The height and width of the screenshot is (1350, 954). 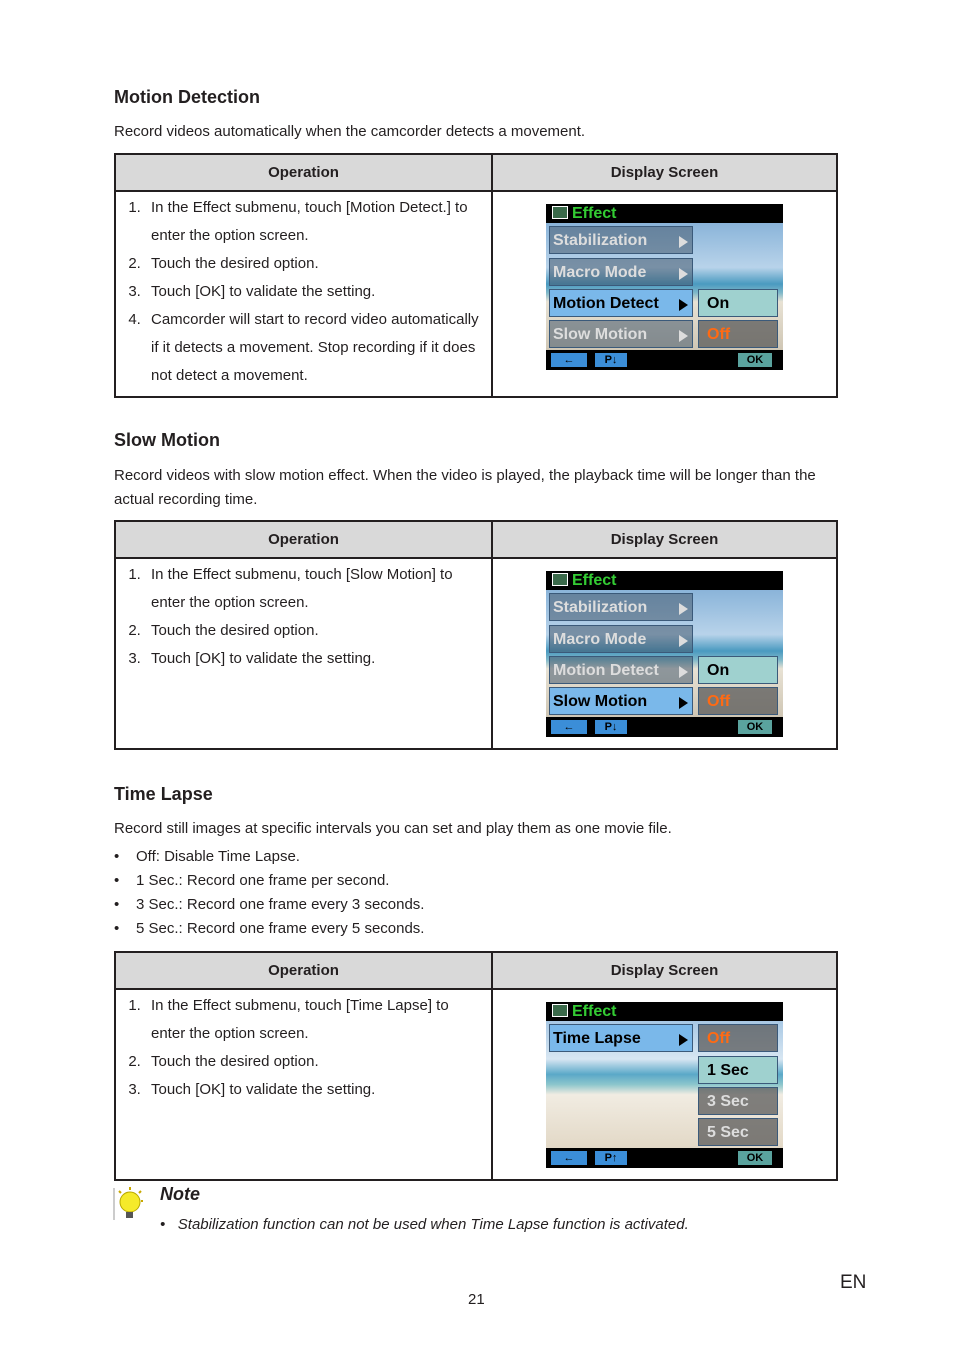 What do you see at coordinates (476, 1299) in the screenshot?
I see `page-number: 21` at bounding box center [476, 1299].